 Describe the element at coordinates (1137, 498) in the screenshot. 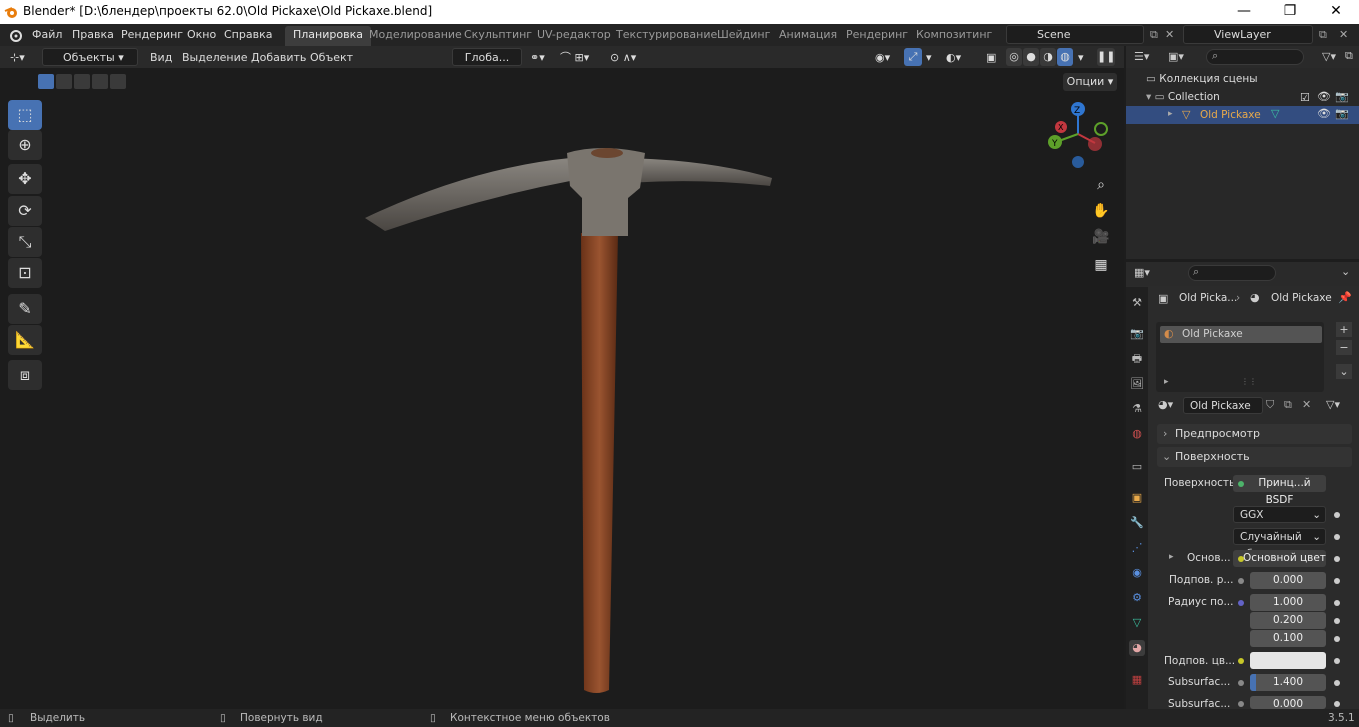

I see `object-tab-icon: ▣` at that location.